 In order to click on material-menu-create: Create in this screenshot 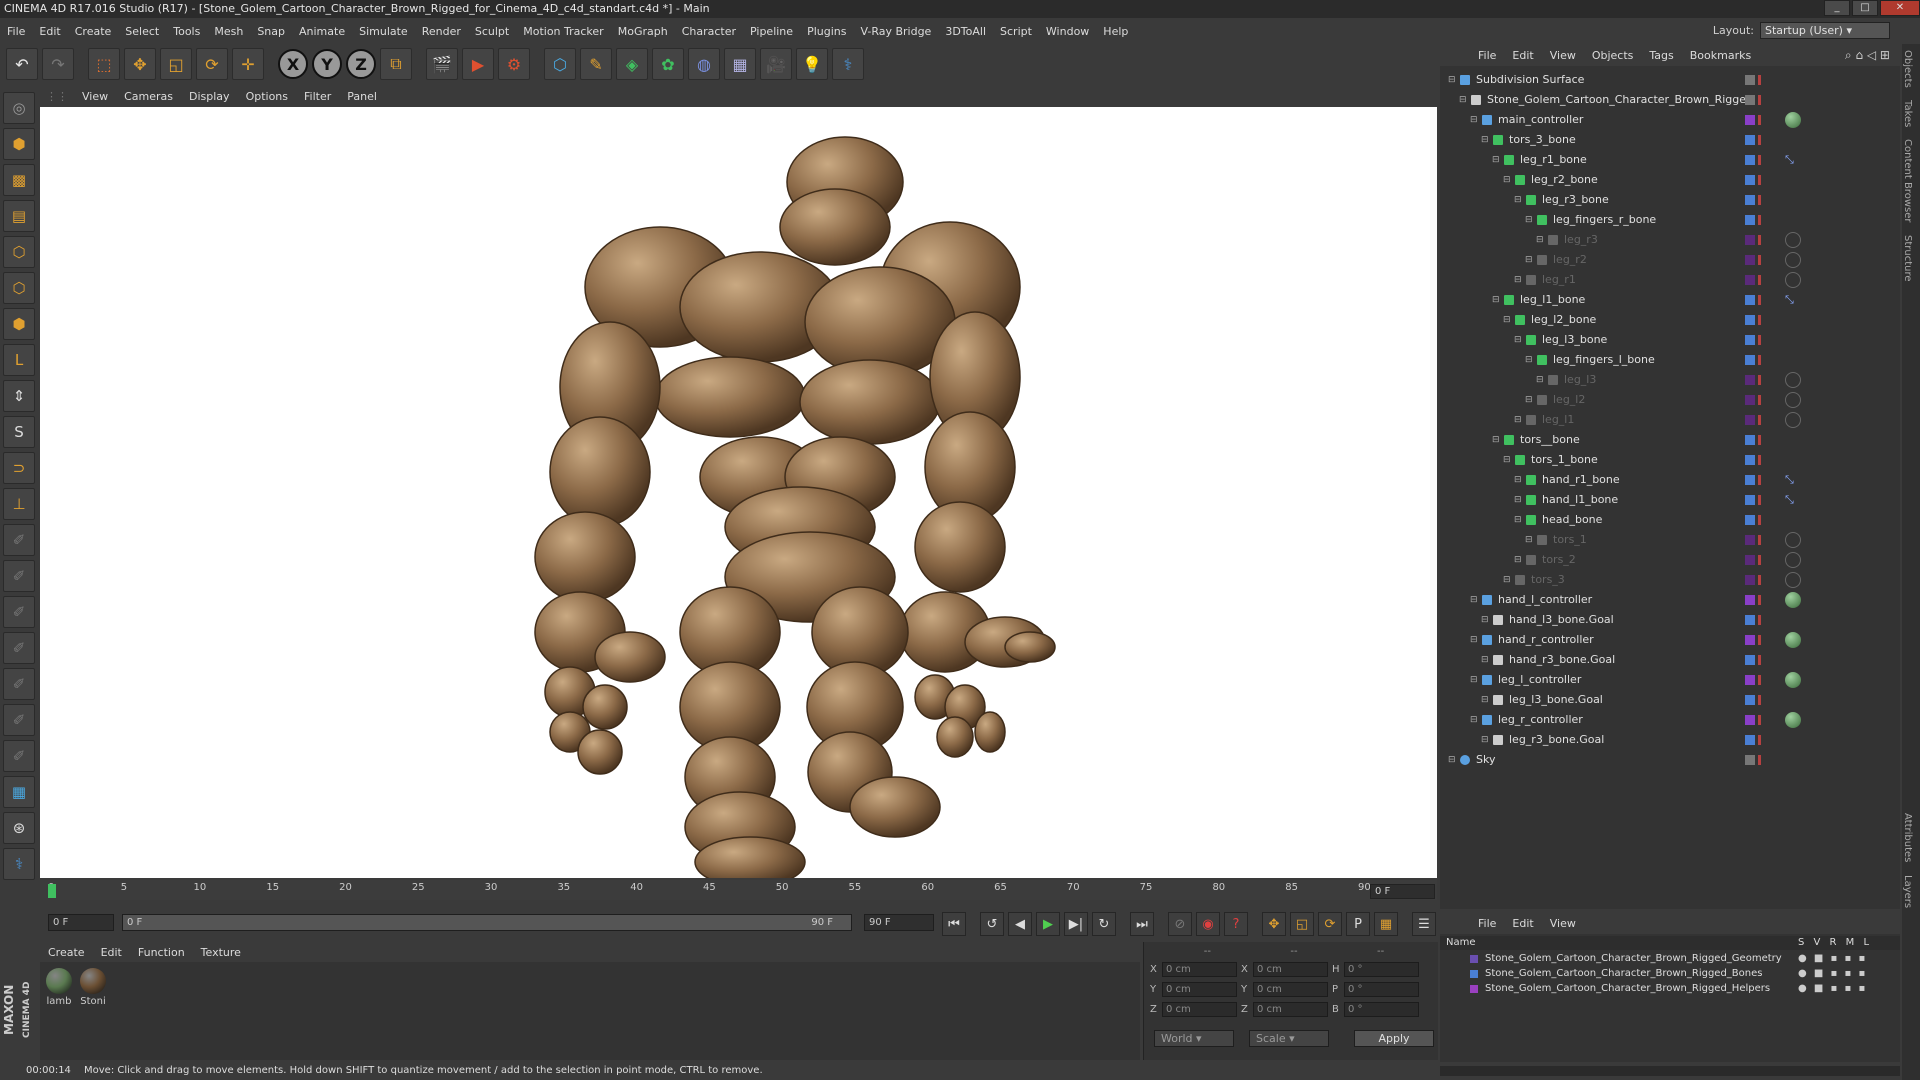, I will do `click(66, 952)`.